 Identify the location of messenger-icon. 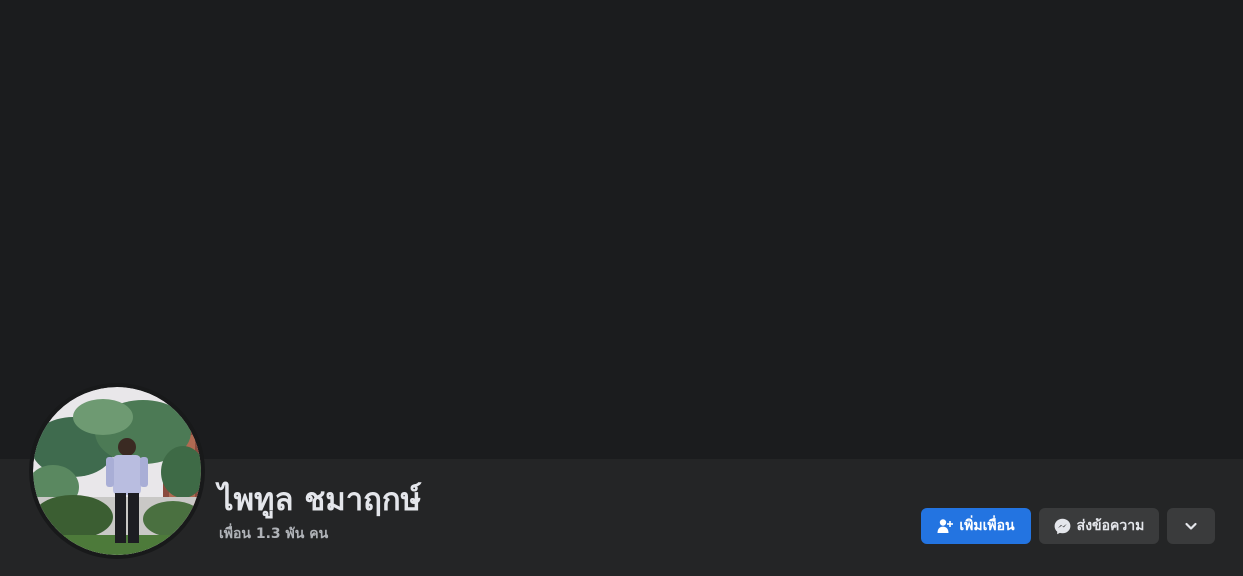
(1062, 526).